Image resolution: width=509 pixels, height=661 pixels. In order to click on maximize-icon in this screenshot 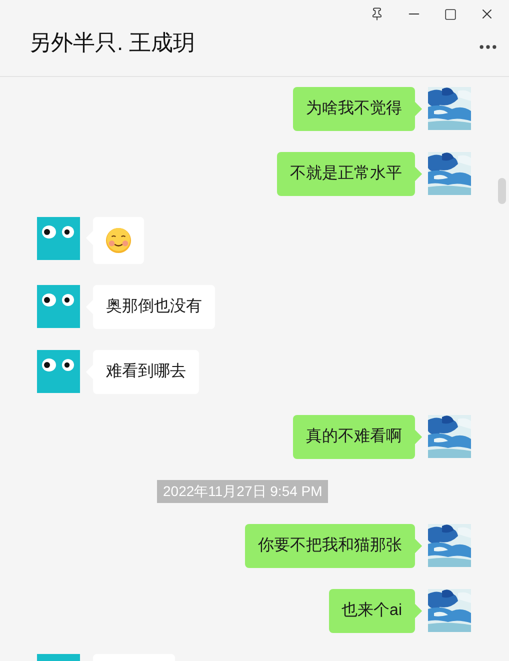, I will do `click(450, 14)`.